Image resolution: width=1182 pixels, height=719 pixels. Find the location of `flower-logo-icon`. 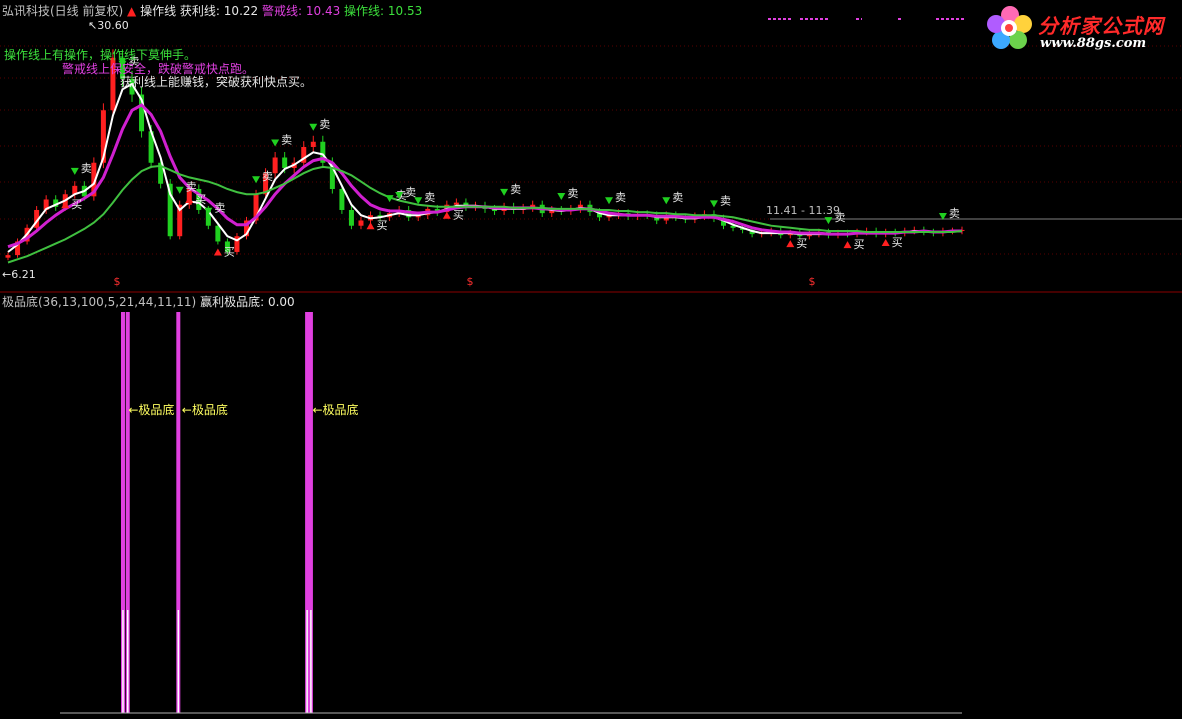

flower-logo-icon is located at coordinates (1009, 27).